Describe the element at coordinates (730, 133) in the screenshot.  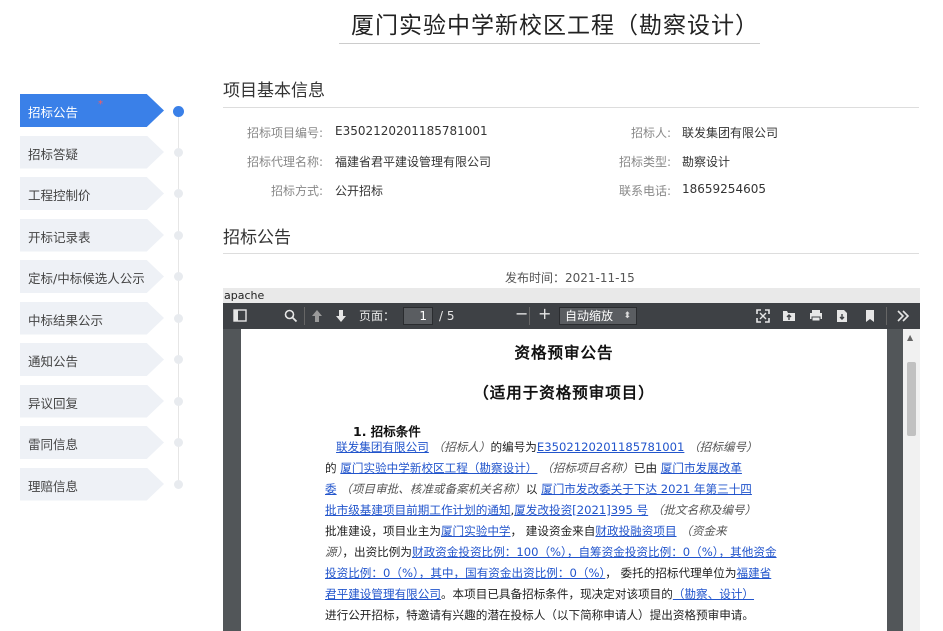
I see `tenderer-value: 联发集团有限公司` at that location.